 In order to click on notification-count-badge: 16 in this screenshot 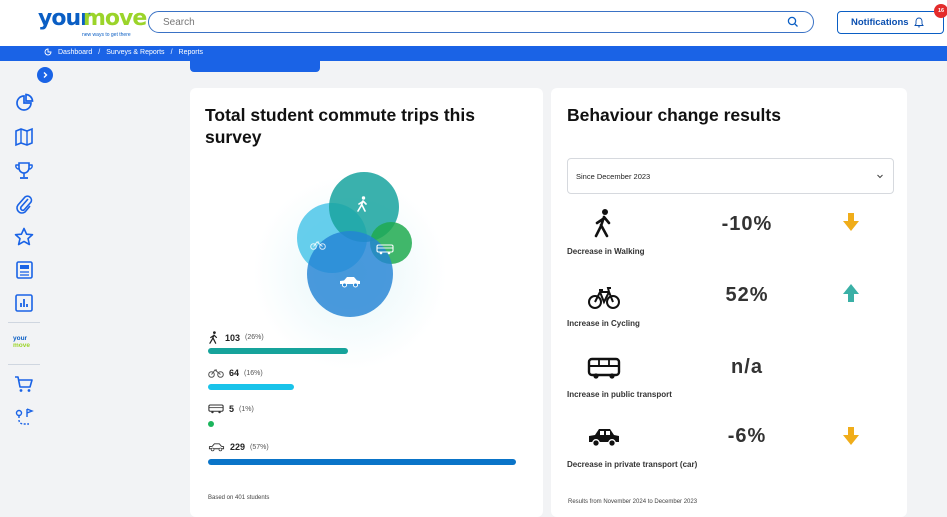, I will do `click(940, 11)`.